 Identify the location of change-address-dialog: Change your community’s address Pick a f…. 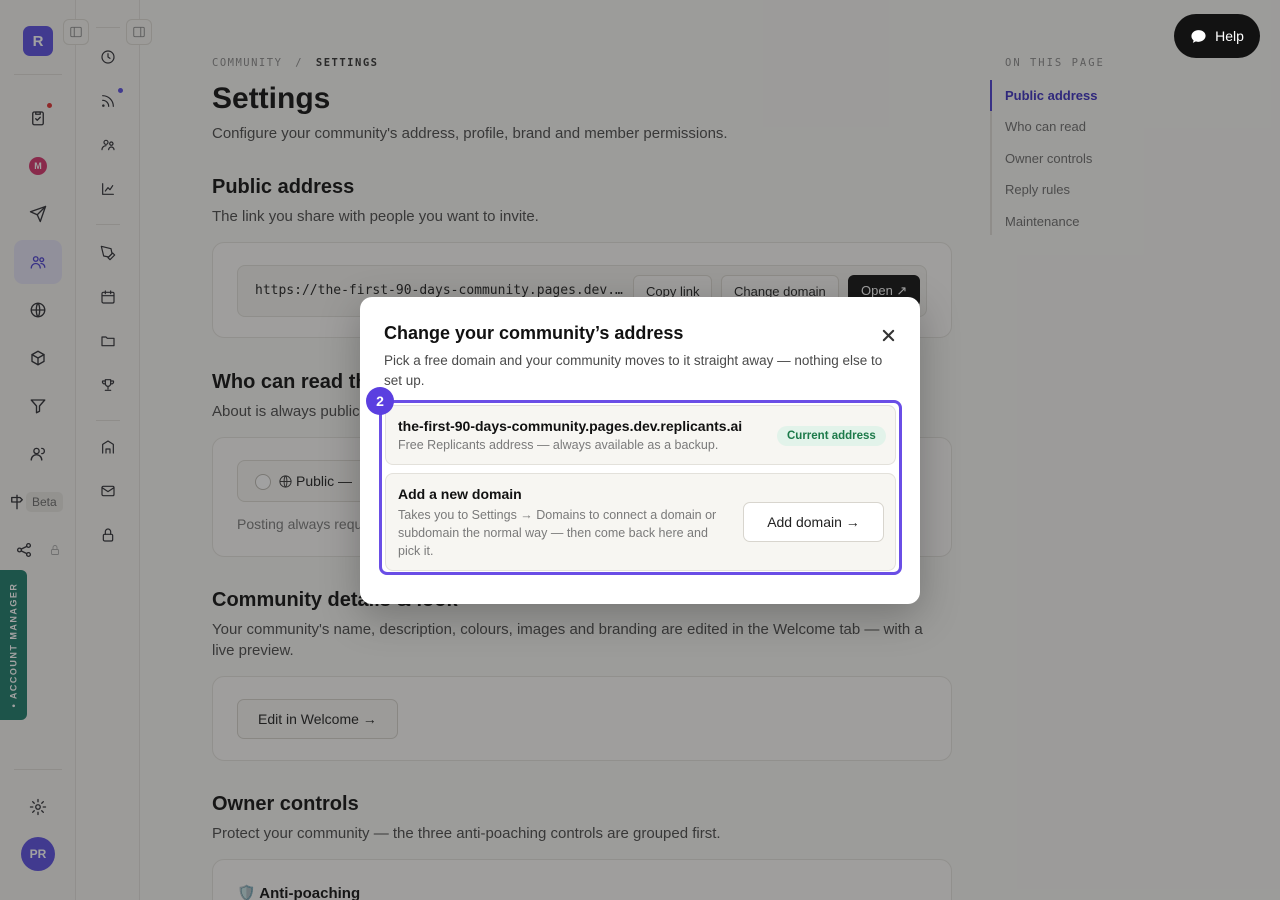
(640, 450).